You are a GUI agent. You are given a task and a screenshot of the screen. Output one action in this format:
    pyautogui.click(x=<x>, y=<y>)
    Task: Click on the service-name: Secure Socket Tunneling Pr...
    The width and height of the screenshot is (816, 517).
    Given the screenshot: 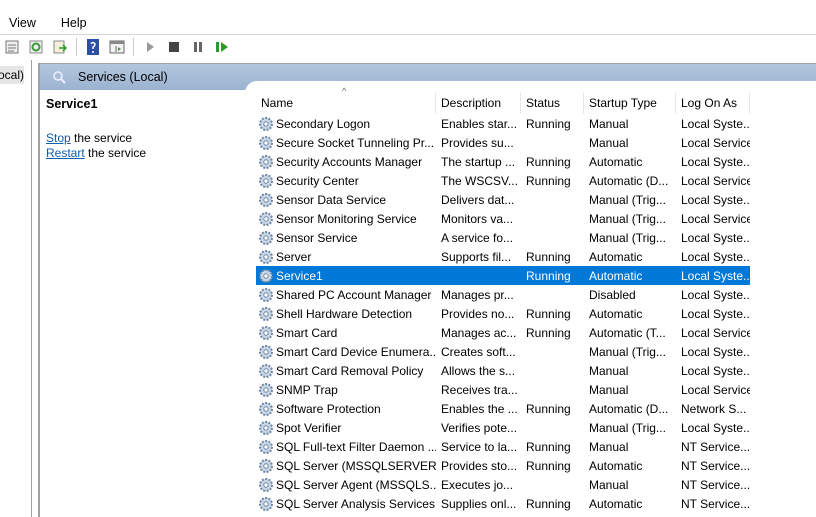 What is the action you would take?
    pyautogui.click(x=355, y=142)
    